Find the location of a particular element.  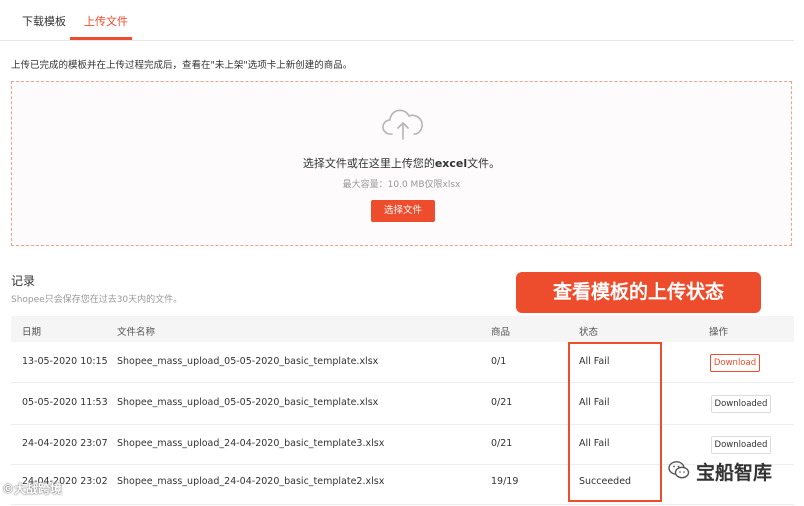

dropzone-text-bold: excel is located at coordinates (451, 163).